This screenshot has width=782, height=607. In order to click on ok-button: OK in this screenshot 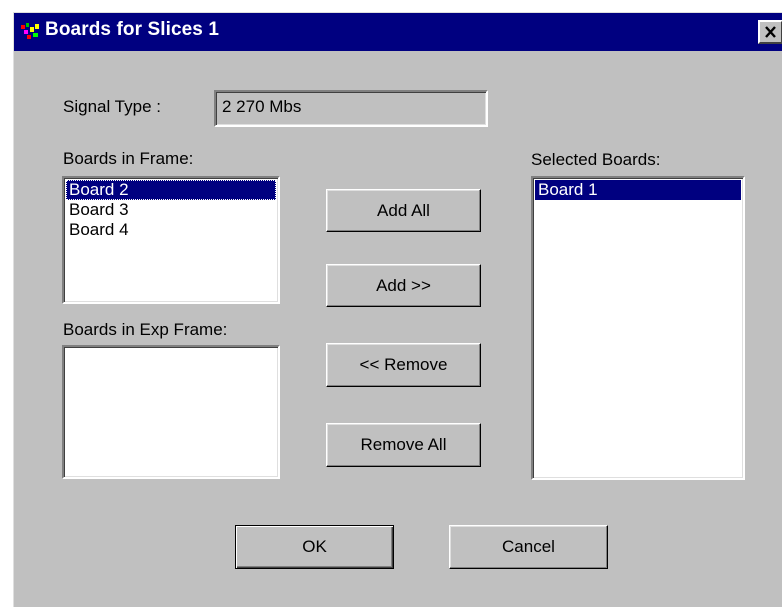, I will do `click(314, 547)`.